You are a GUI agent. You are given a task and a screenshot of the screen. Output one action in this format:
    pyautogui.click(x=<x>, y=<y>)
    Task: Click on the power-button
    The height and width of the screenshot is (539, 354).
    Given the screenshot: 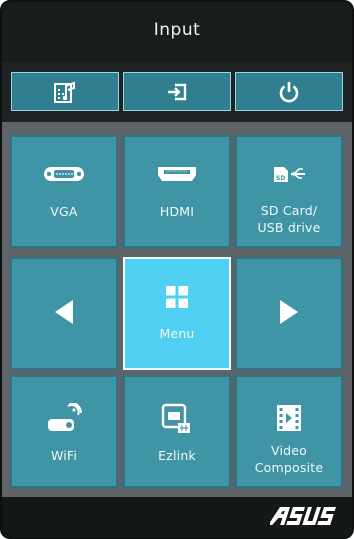 What is the action you would take?
    pyautogui.click(x=289, y=91)
    